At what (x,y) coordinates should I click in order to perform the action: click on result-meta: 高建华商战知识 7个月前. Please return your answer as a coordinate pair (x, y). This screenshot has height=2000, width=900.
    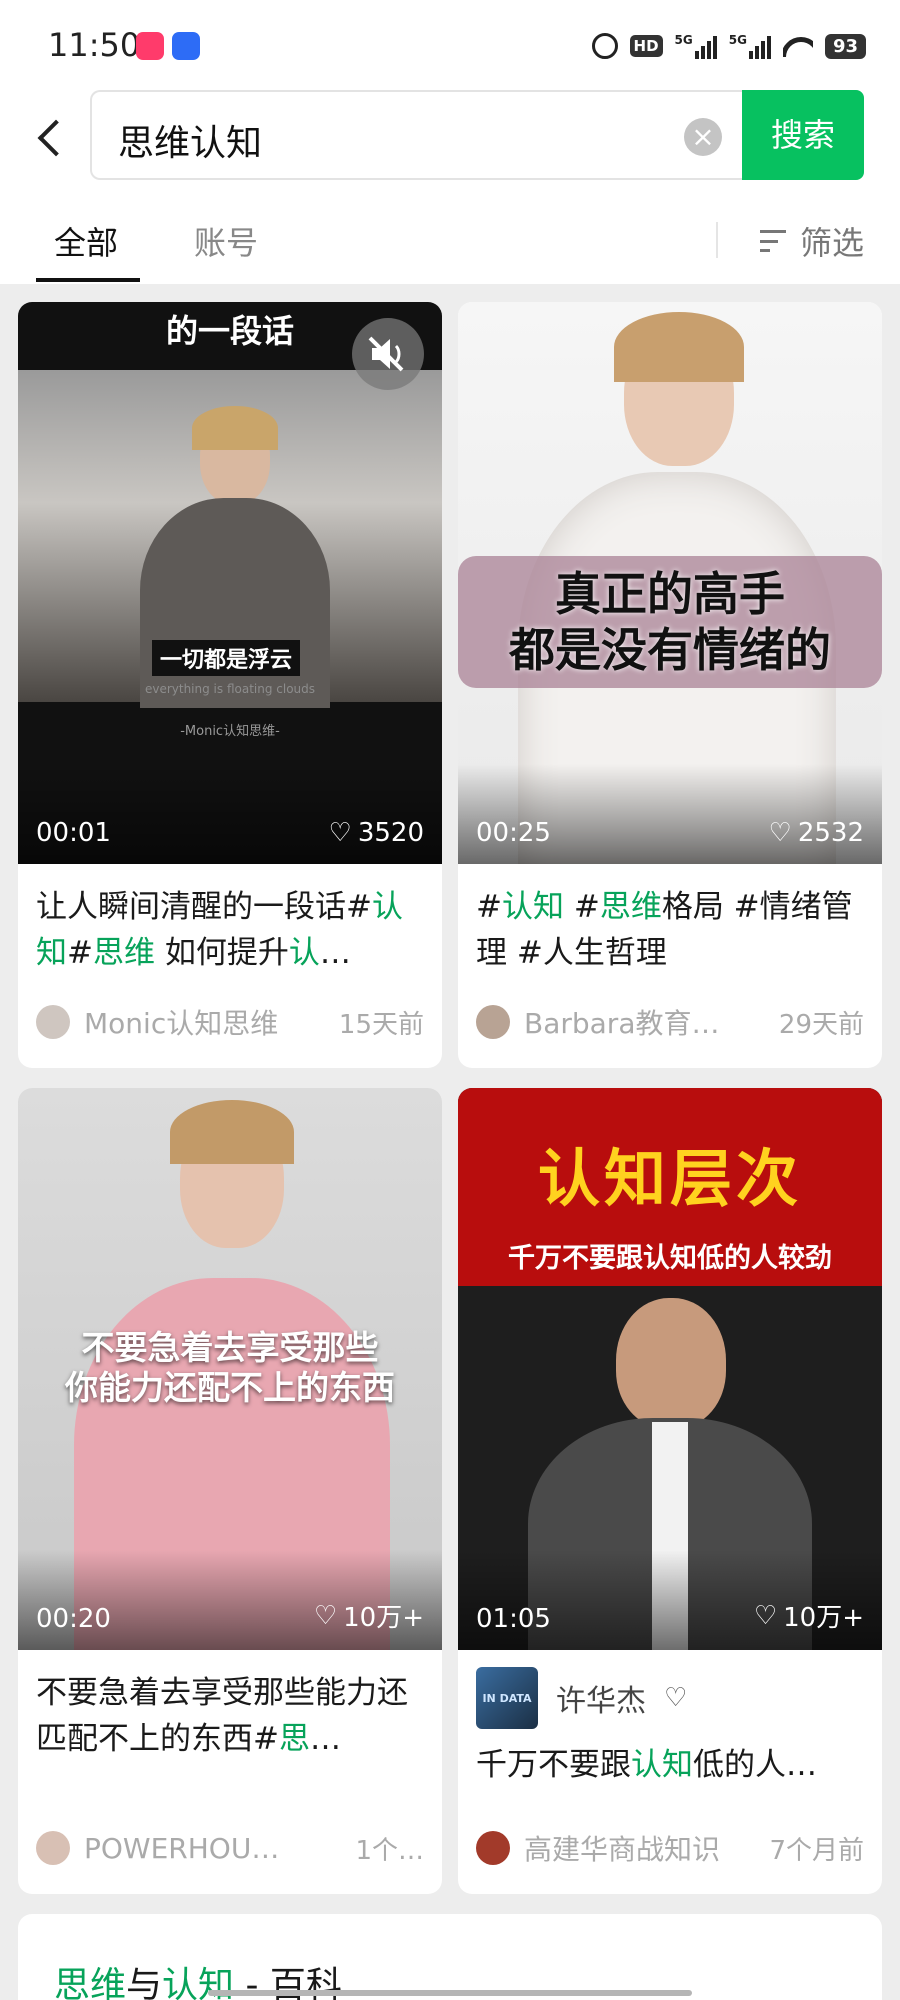
    Looking at the image, I should click on (670, 1848).